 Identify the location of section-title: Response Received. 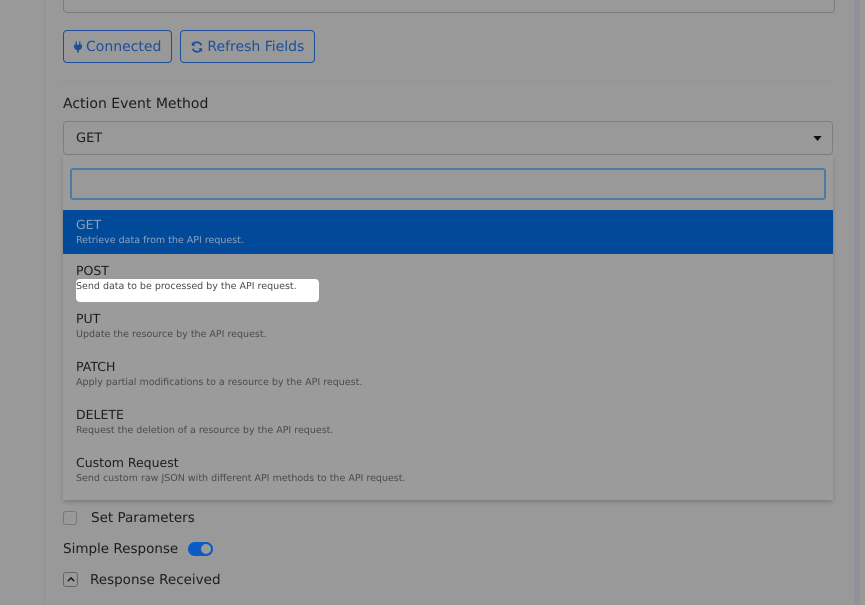
(155, 580).